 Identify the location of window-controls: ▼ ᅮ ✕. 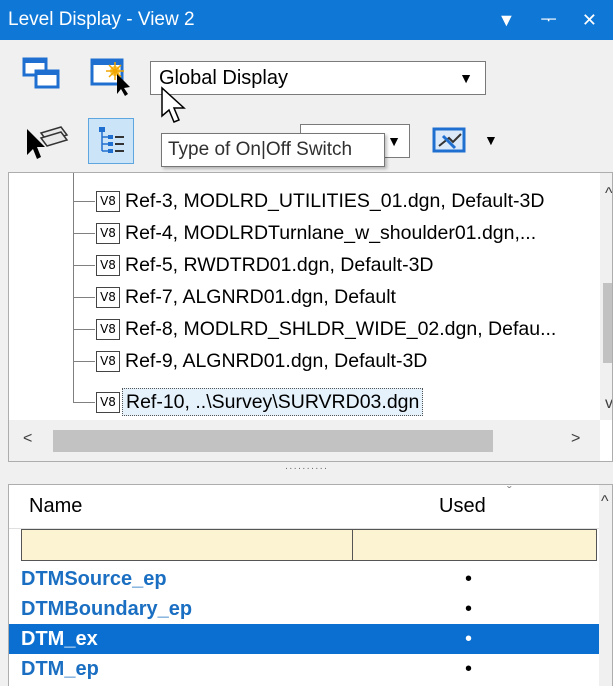
(552, 20).